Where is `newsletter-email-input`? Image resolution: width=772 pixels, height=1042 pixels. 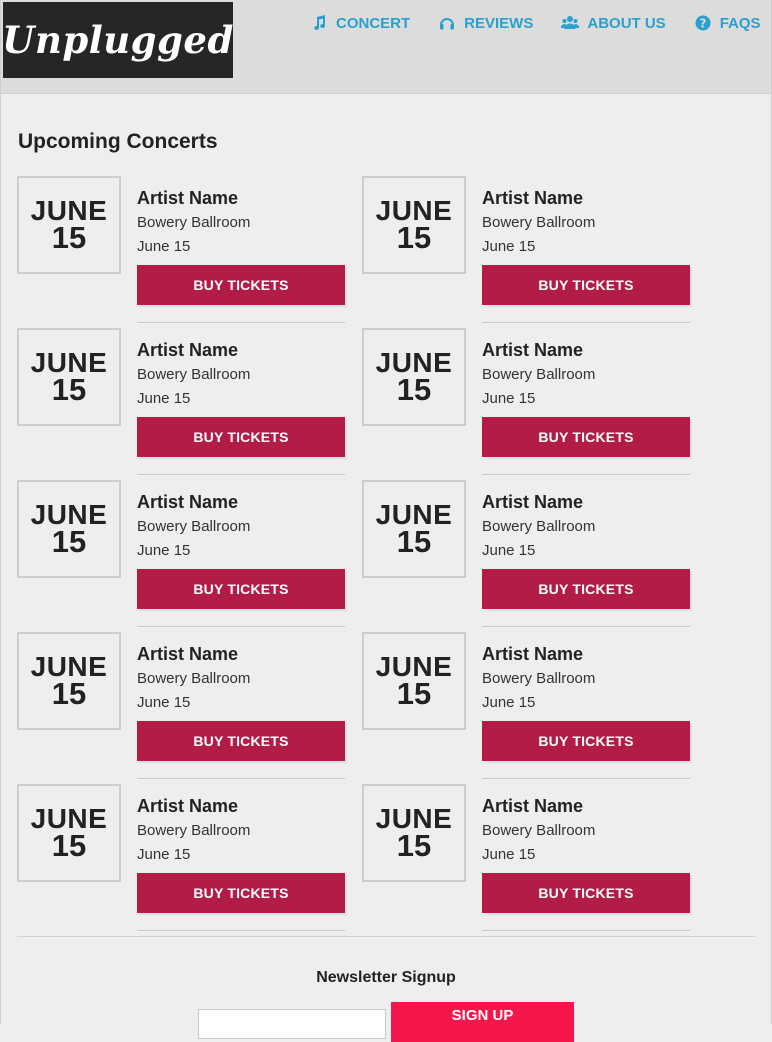
newsletter-email-input is located at coordinates (292, 1024).